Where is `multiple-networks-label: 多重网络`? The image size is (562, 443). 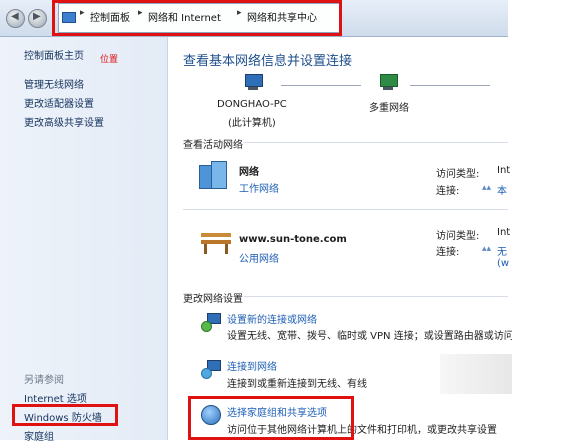
multiple-networks-label: 多重网络 is located at coordinates (389, 108).